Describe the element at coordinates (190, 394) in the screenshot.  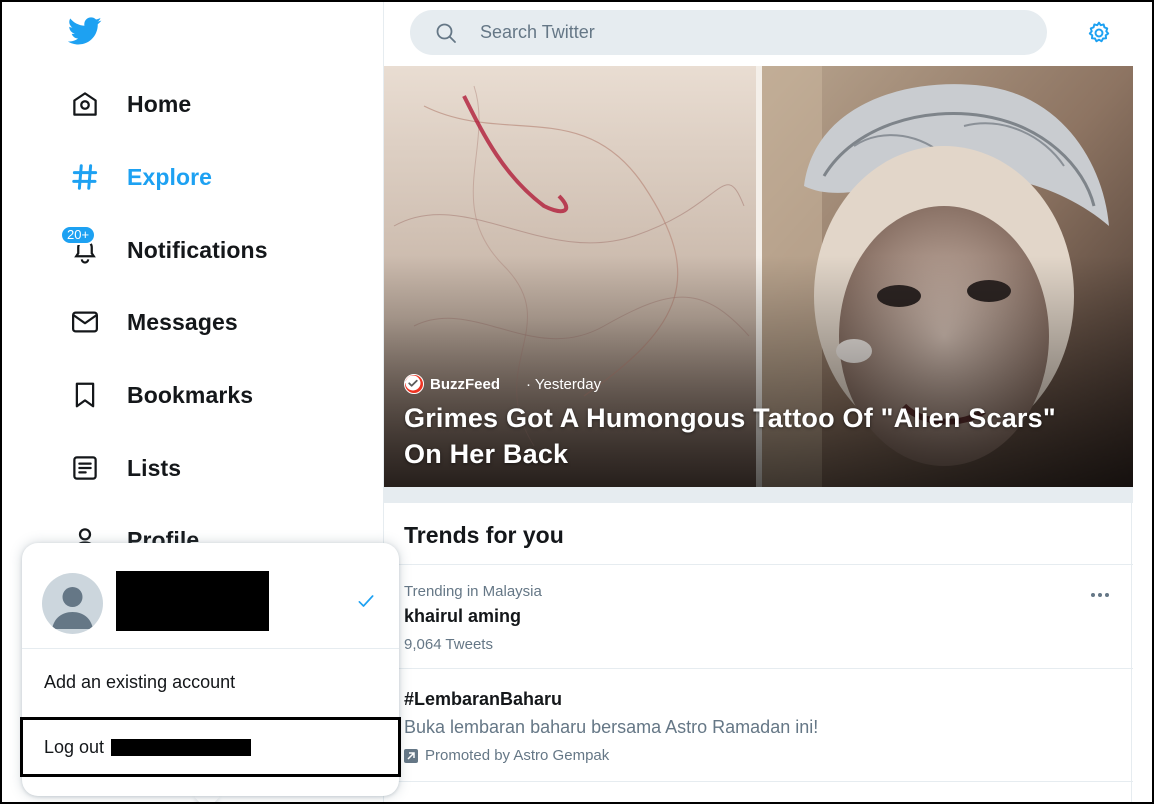
I see `nav-bookmarks-label: Bookmarks` at that location.